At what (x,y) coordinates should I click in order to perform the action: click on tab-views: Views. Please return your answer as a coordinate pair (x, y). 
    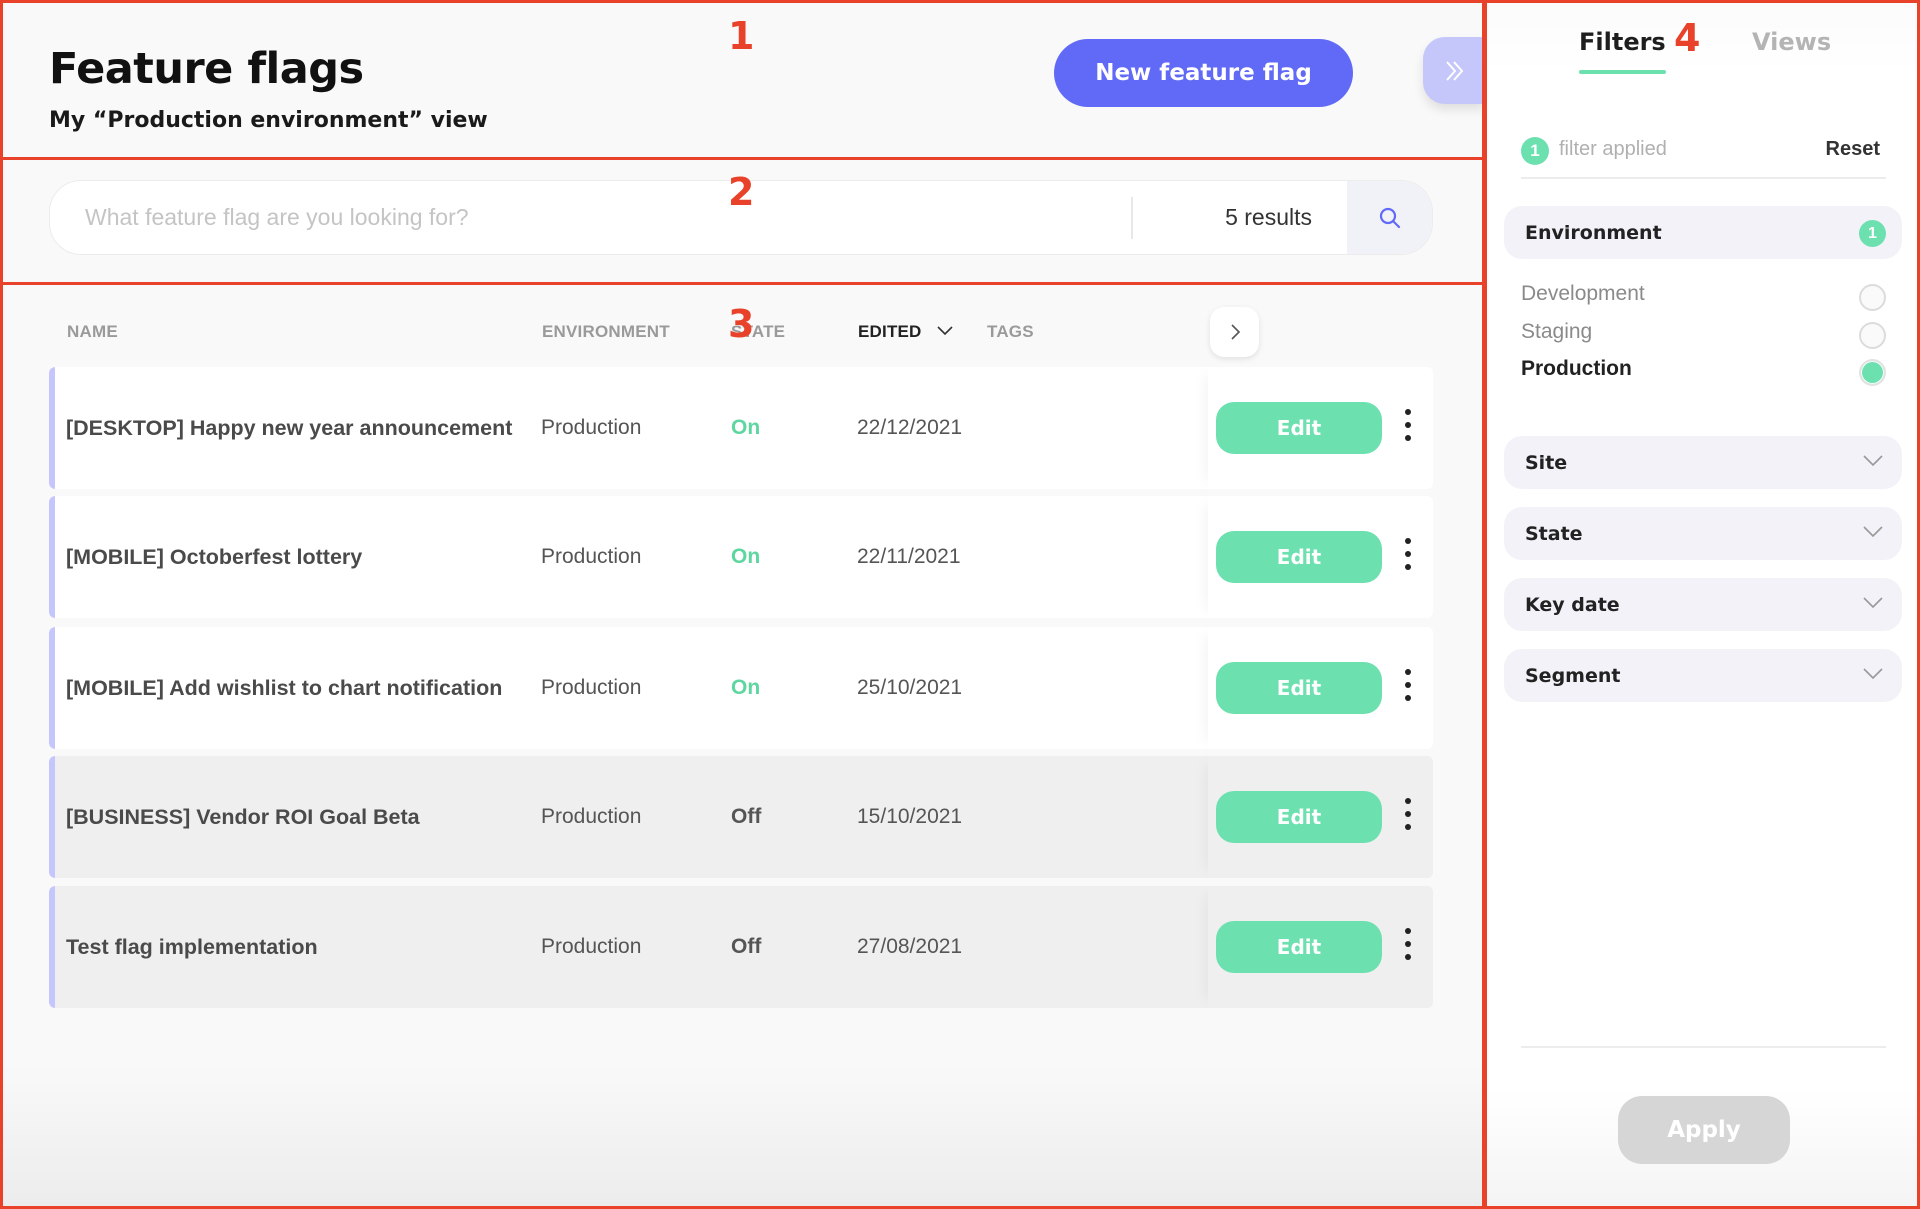
    Looking at the image, I should click on (1791, 42).